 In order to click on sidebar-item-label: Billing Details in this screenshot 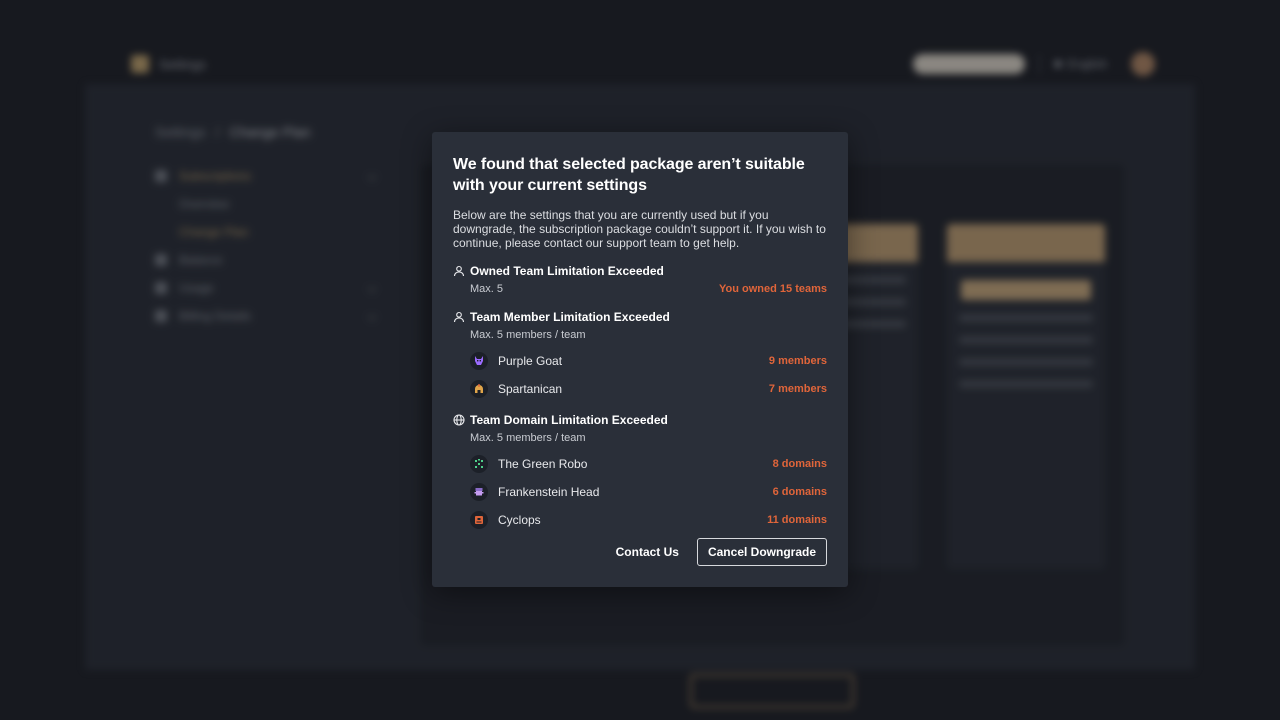, I will do `click(215, 316)`.